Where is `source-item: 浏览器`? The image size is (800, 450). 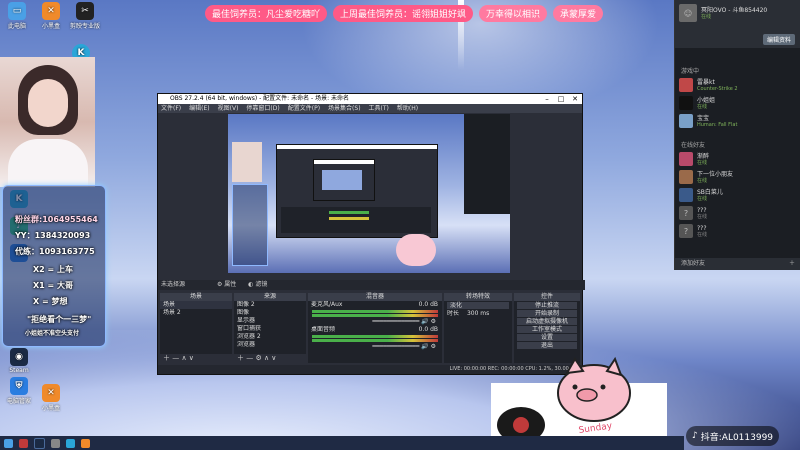
source-item: 浏览器 is located at coordinates (270, 345).